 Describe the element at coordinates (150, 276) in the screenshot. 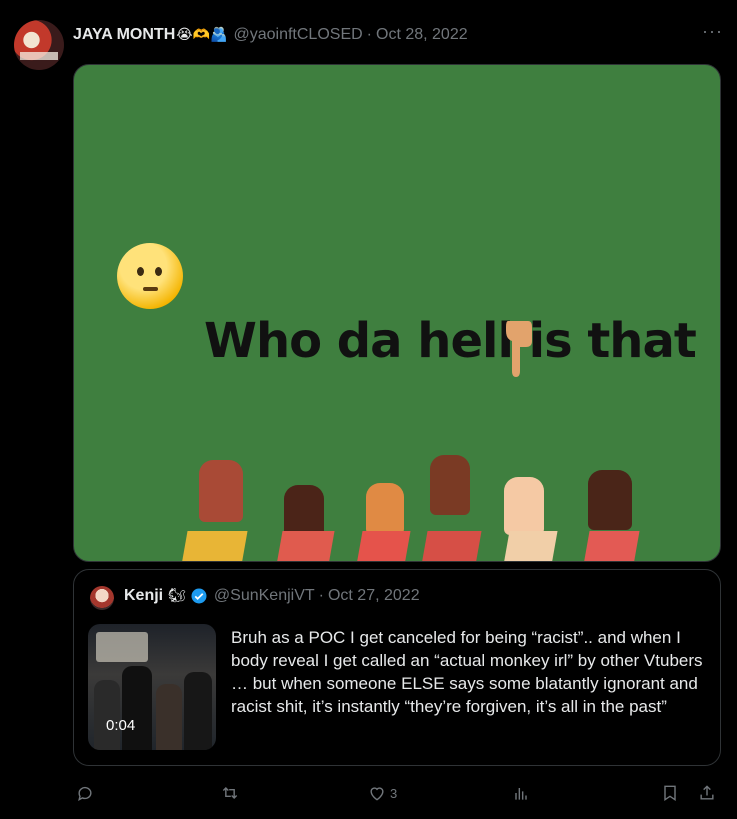

I see `raised-eyebrow-emoji-icon` at that location.